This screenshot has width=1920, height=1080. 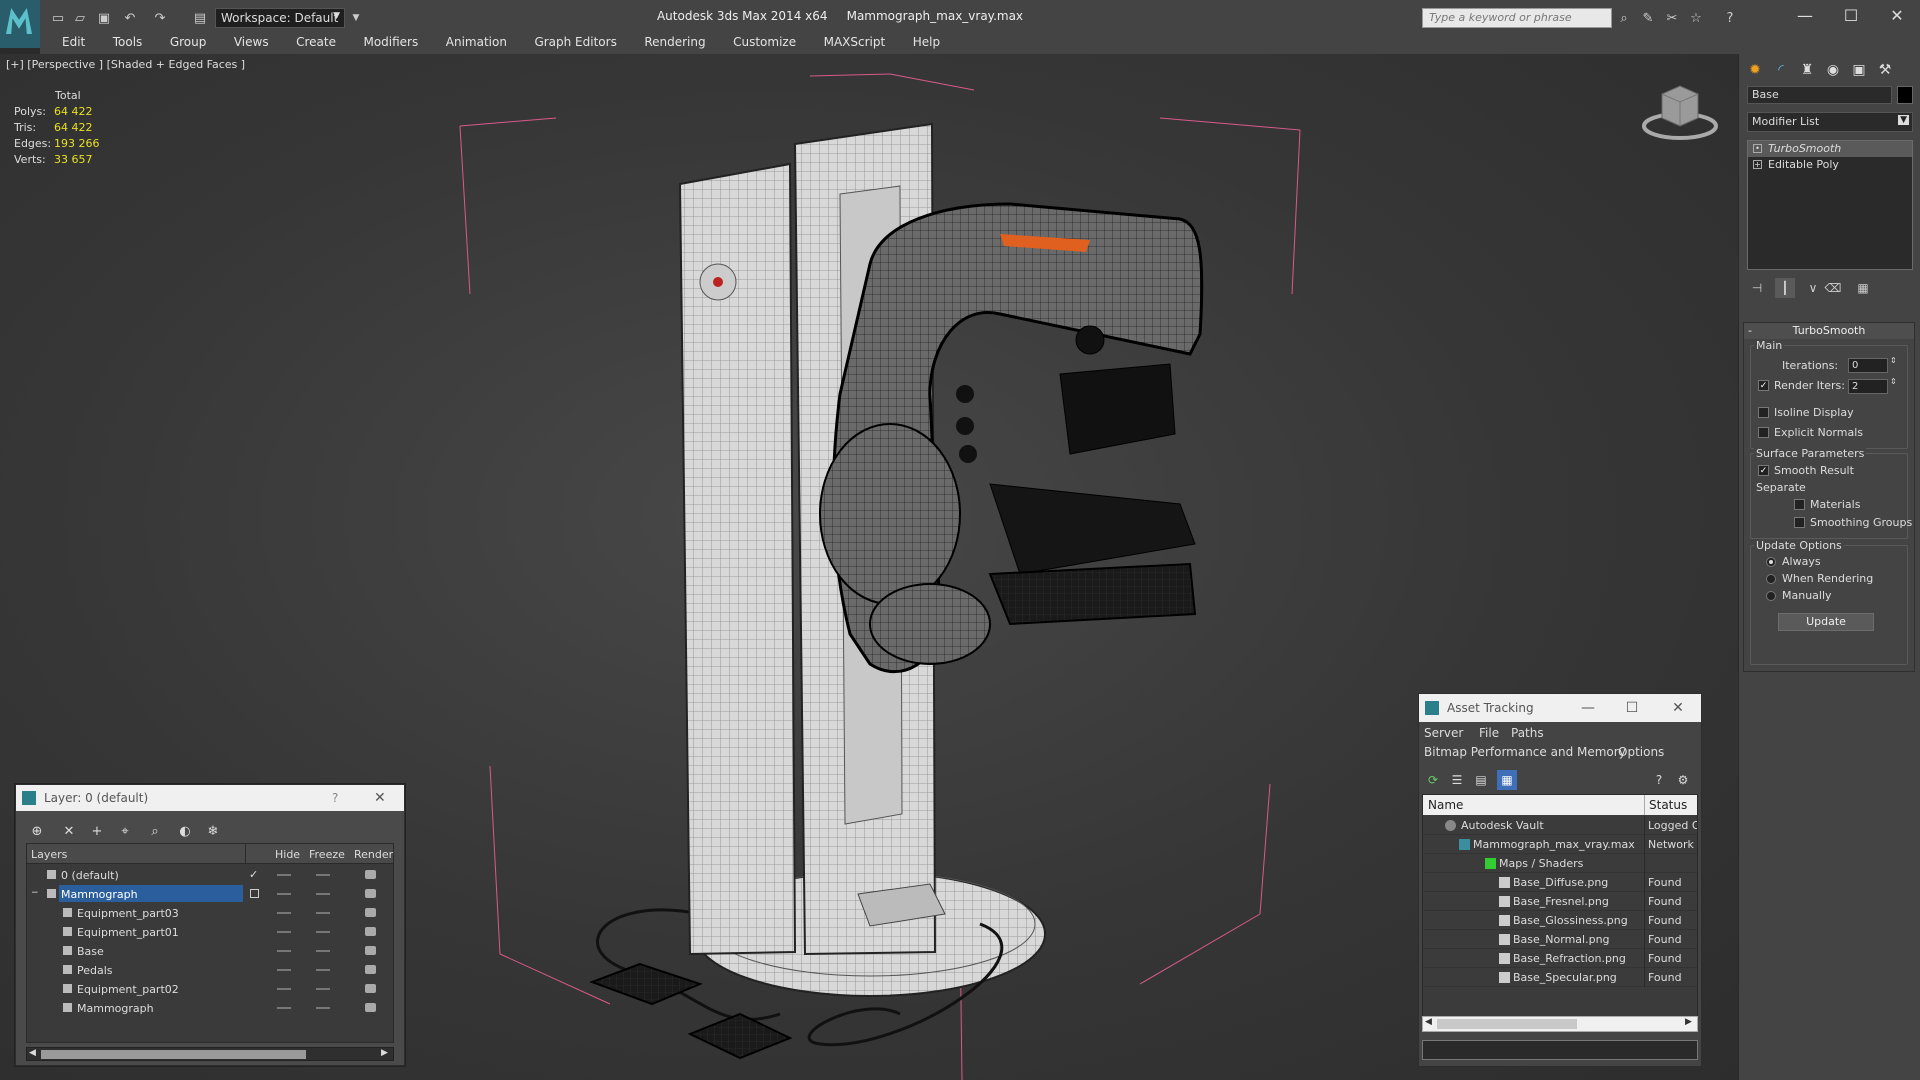 I want to click on render-iters-spinner: 2, so click(x=1868, y=386).